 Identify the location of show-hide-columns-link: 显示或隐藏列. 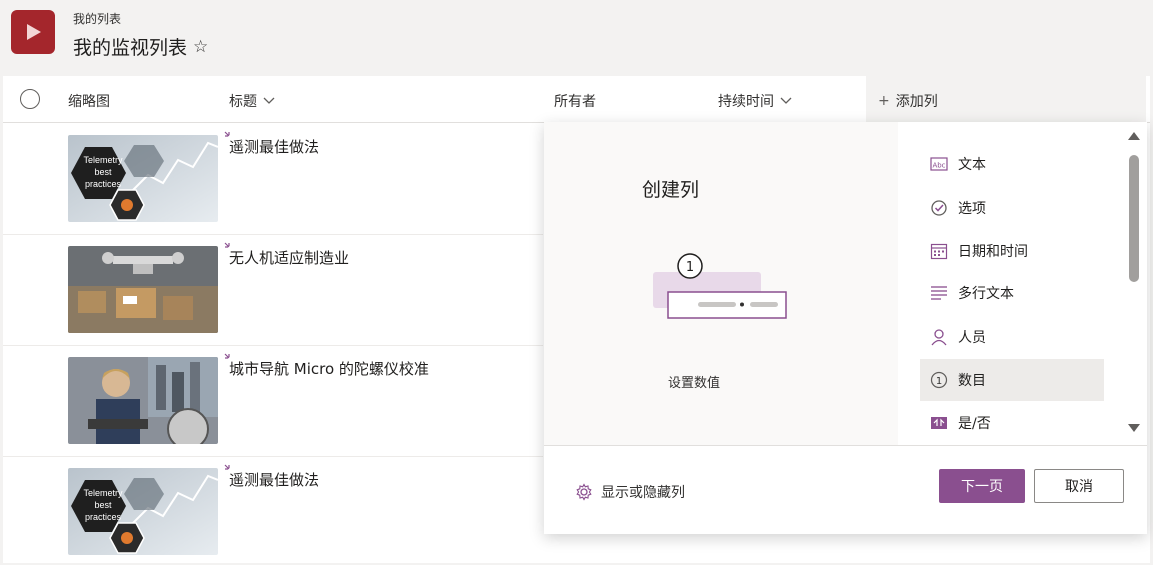
(630, 492).